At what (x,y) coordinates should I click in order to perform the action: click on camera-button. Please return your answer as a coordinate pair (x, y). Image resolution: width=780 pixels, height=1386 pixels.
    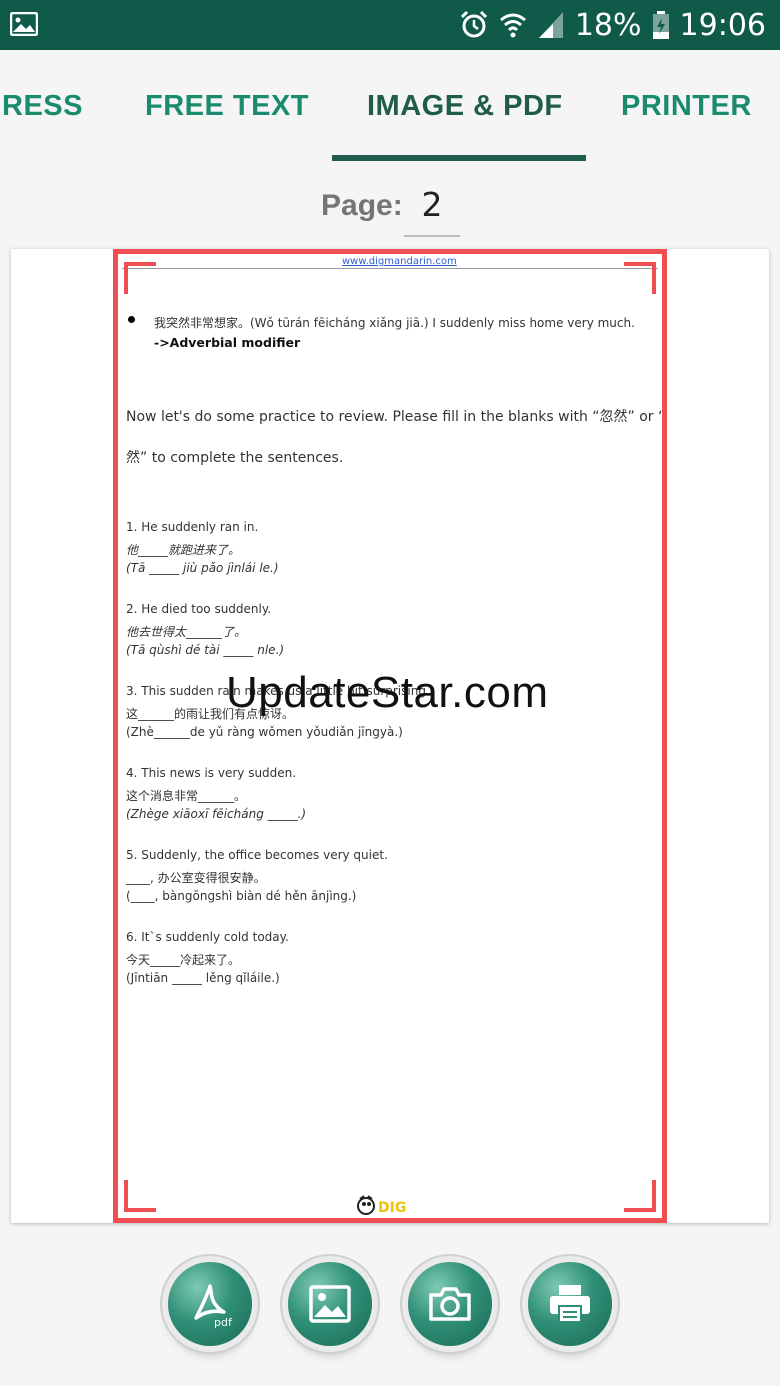
    Looking at the image, I should click on (450, 1304).